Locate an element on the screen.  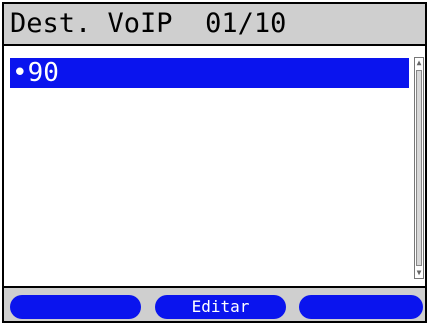
edit-button: Editar is located at coordinates (220, 307).